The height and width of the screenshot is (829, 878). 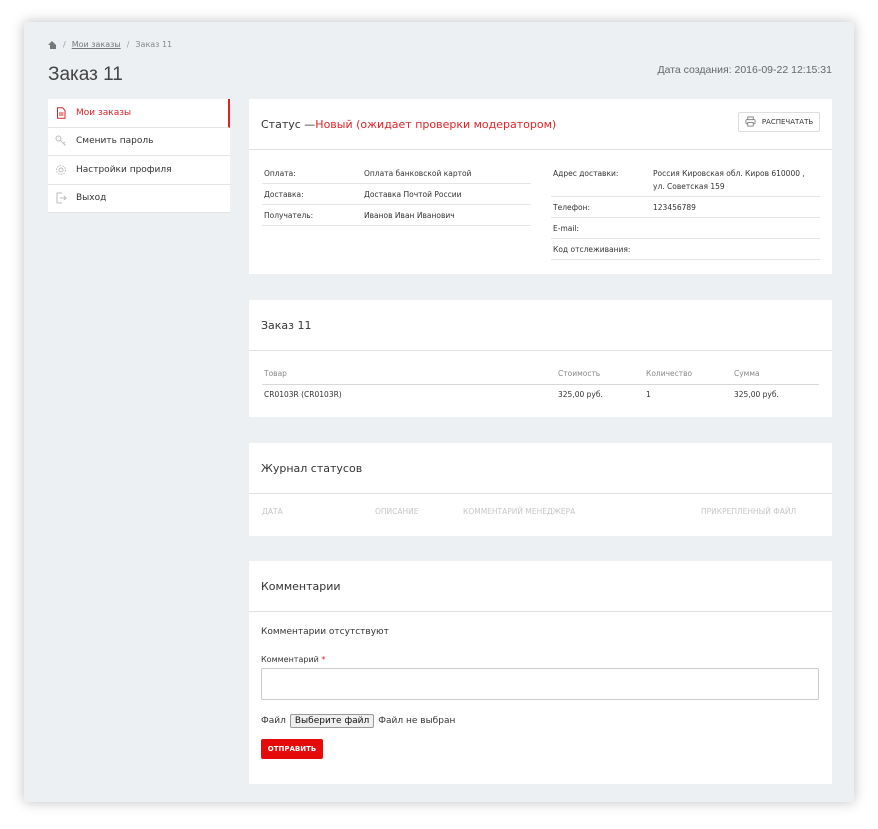 What do you see at coordinates (580, 394) in the screenshot?
I see `cell-price: 325,00 руб.` at bounding box center [580, 394].